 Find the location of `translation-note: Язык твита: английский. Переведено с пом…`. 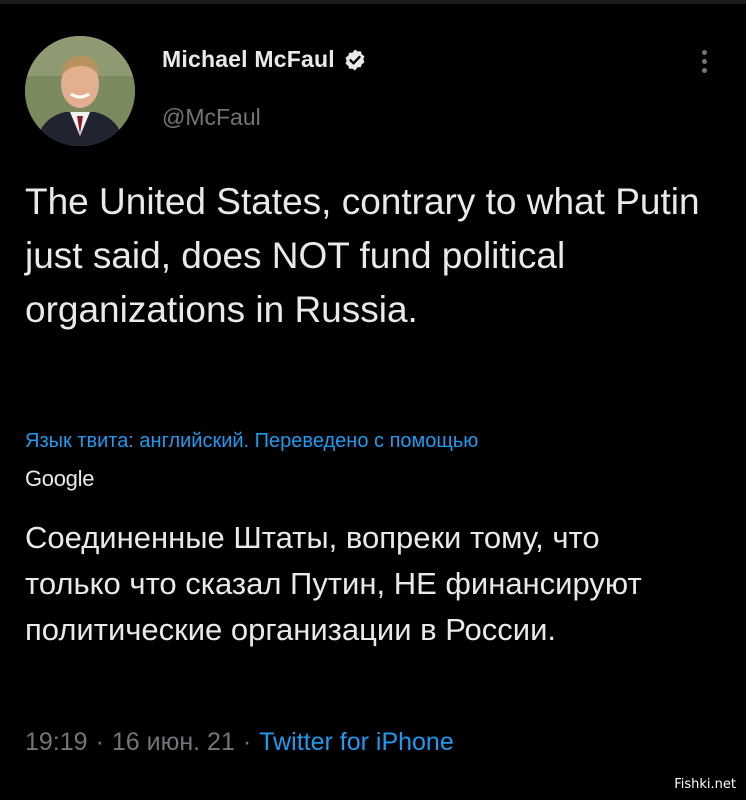

translation-note: Язык твита: английский. Переведено с пом… is located at coordinates (251, 441).